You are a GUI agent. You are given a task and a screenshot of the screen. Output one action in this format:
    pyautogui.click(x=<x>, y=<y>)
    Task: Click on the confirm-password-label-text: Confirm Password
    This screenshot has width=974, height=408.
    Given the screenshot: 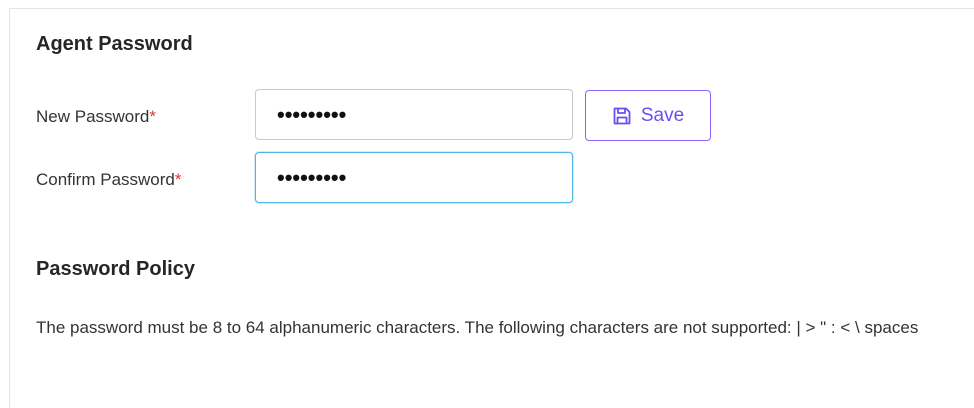 What is the action you would take?
    pyautogui.click(x=105, y=179)
    